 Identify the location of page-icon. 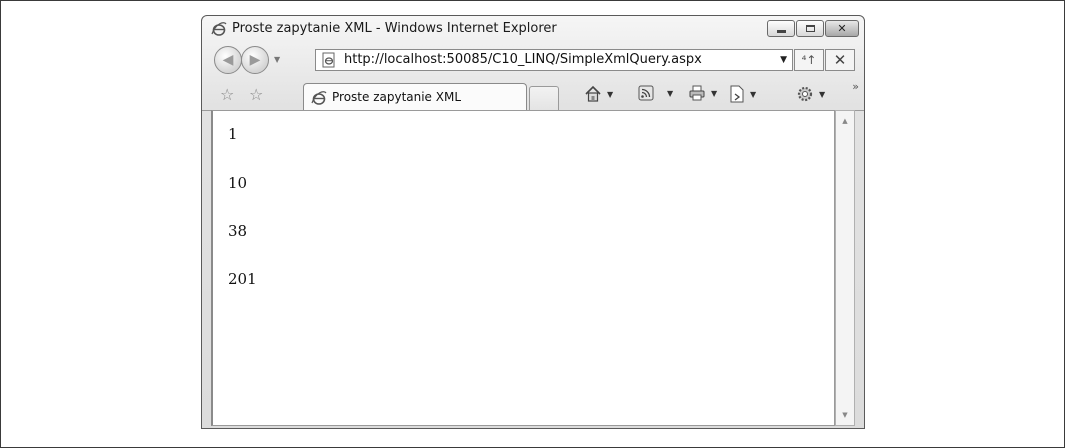
(328, 60).